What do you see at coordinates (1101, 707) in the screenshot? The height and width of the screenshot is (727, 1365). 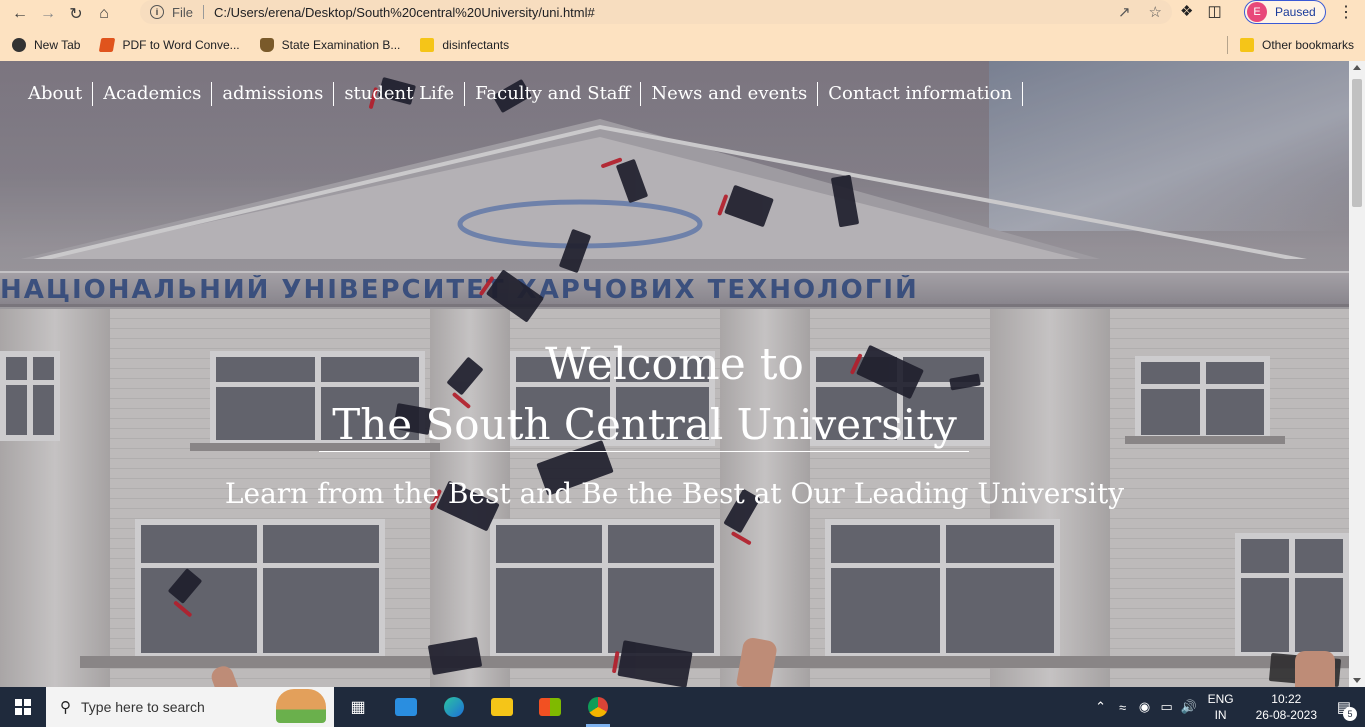 I see `chevron-up-icon: ⌃` at bounding box center [1101, 707].